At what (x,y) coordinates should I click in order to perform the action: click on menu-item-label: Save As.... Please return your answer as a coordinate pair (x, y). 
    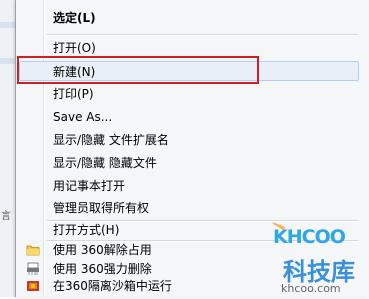
    Looking at the image, I should click on (83, 117).